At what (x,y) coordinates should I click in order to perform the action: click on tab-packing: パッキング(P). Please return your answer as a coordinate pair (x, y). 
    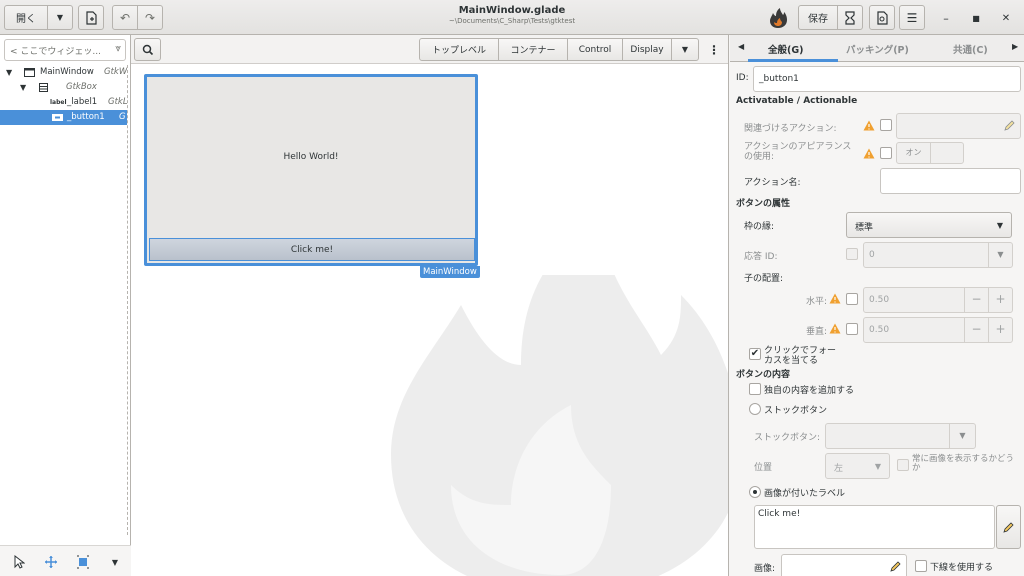
    Looking at the image, I should click on (877, 49).